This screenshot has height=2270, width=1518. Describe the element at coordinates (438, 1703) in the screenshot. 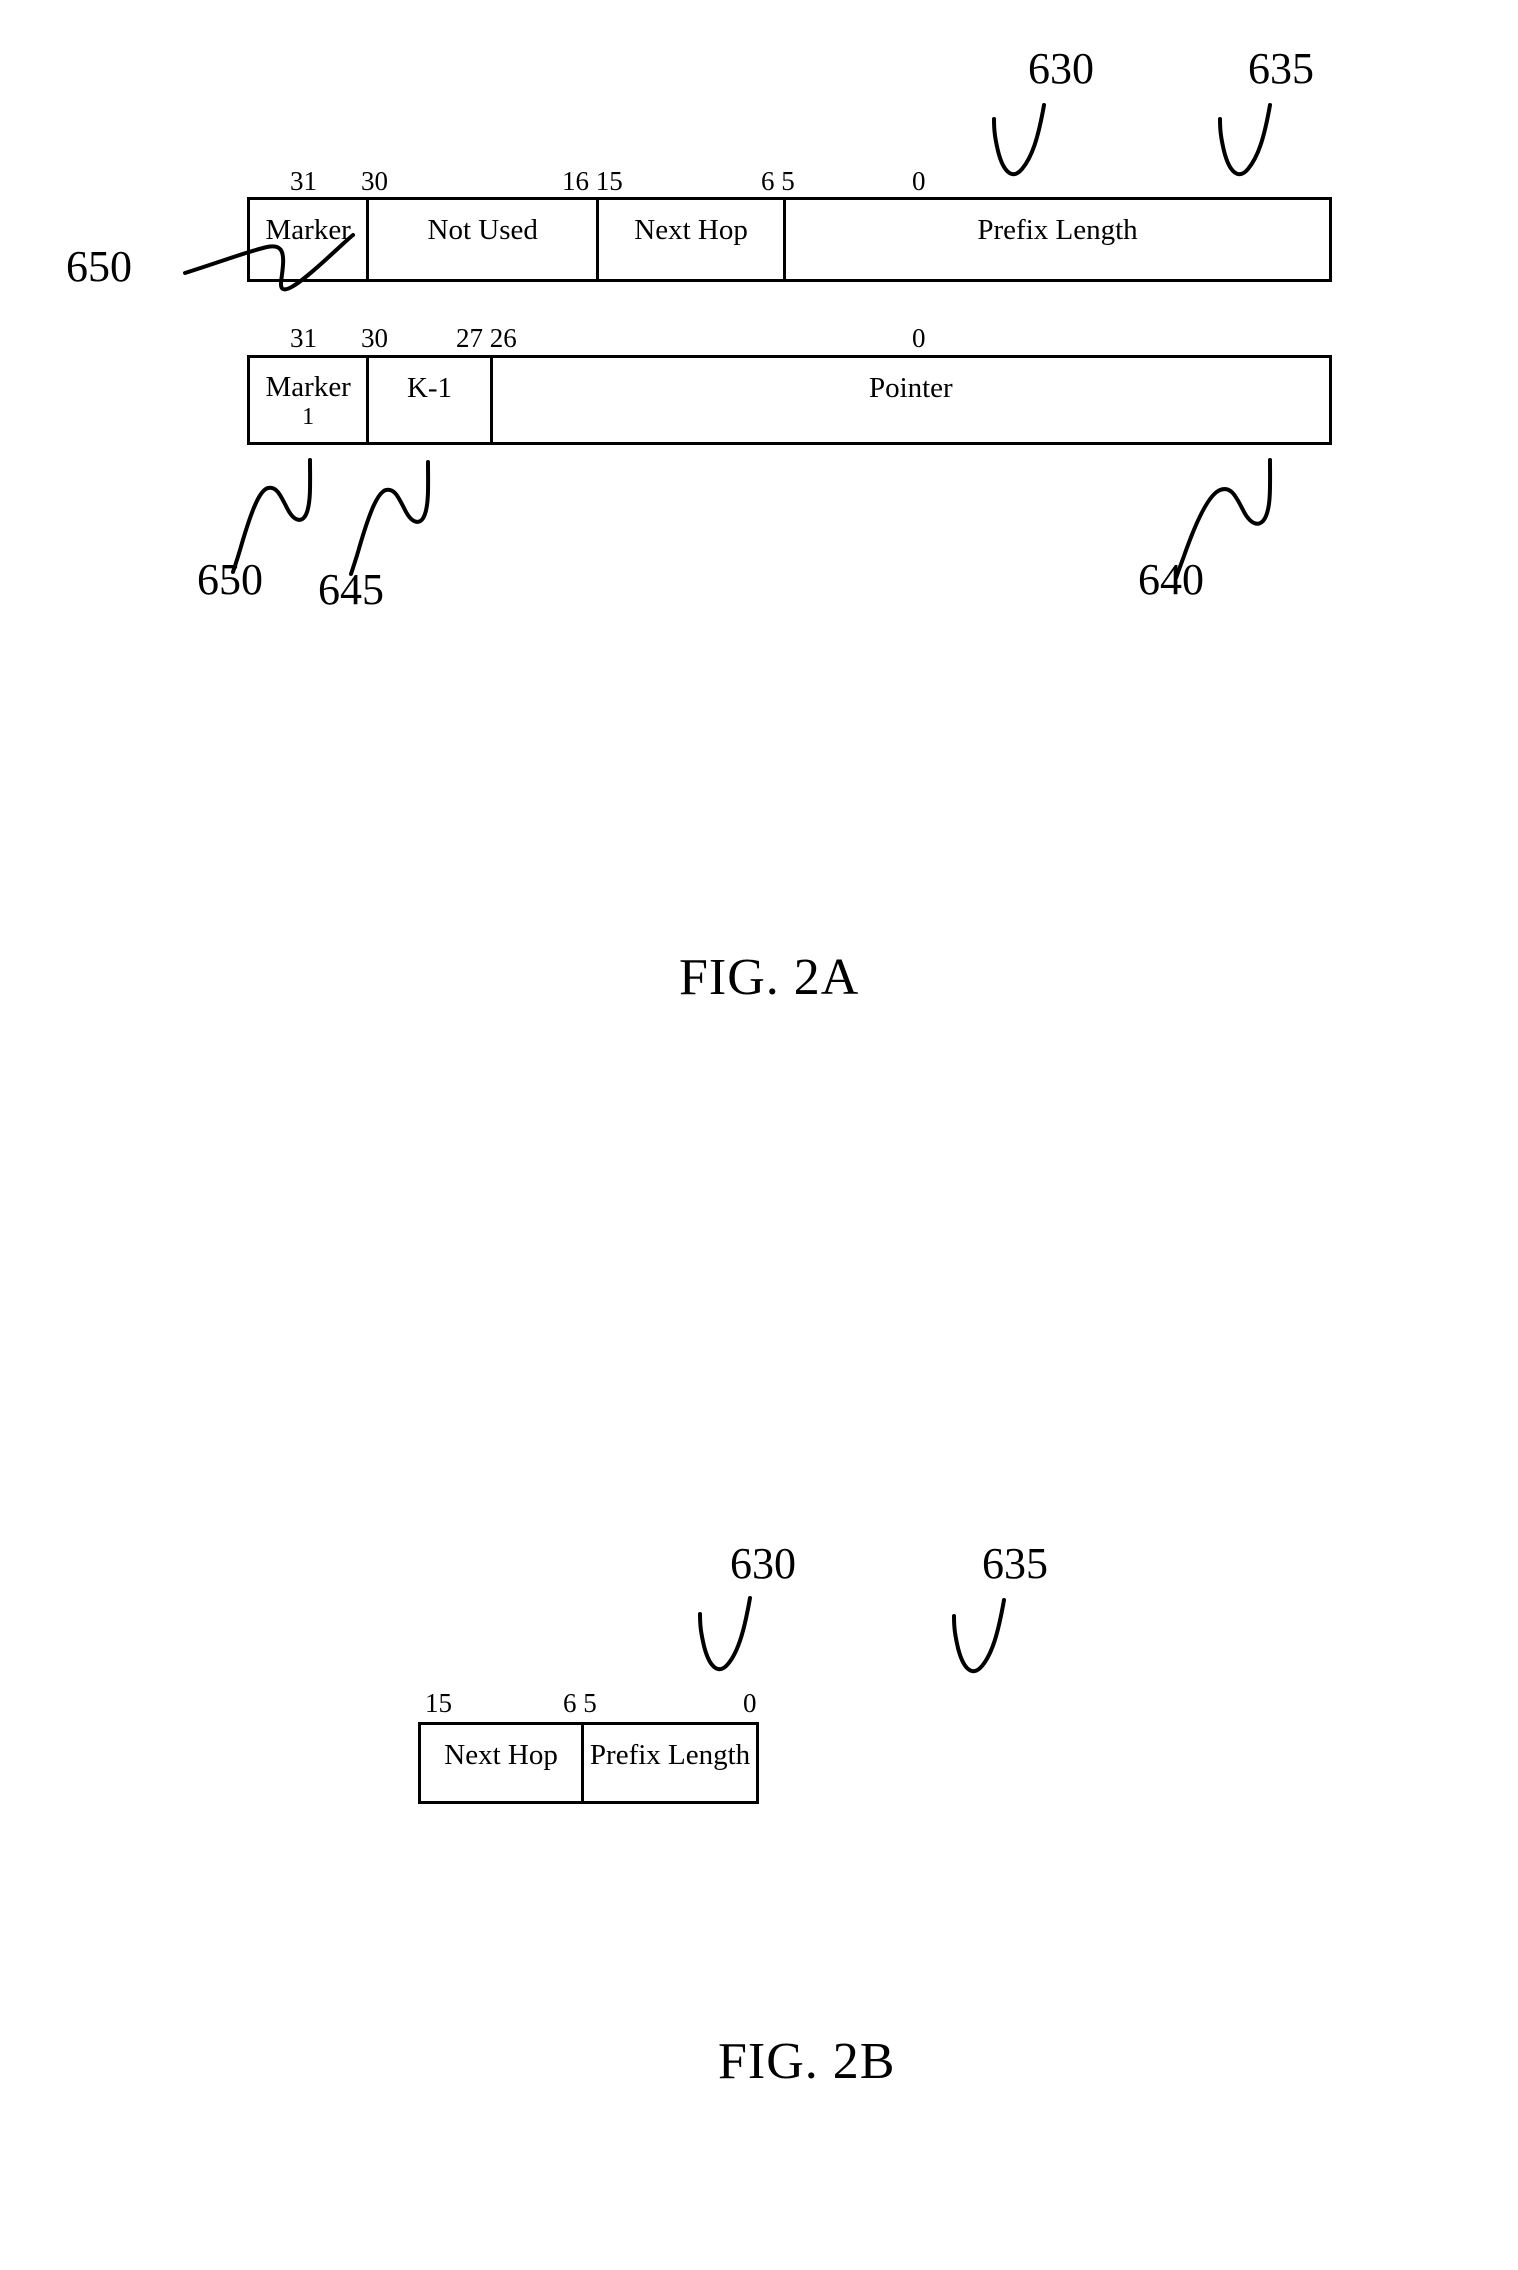

I see `bit-label-15-2b: 15` at that location.